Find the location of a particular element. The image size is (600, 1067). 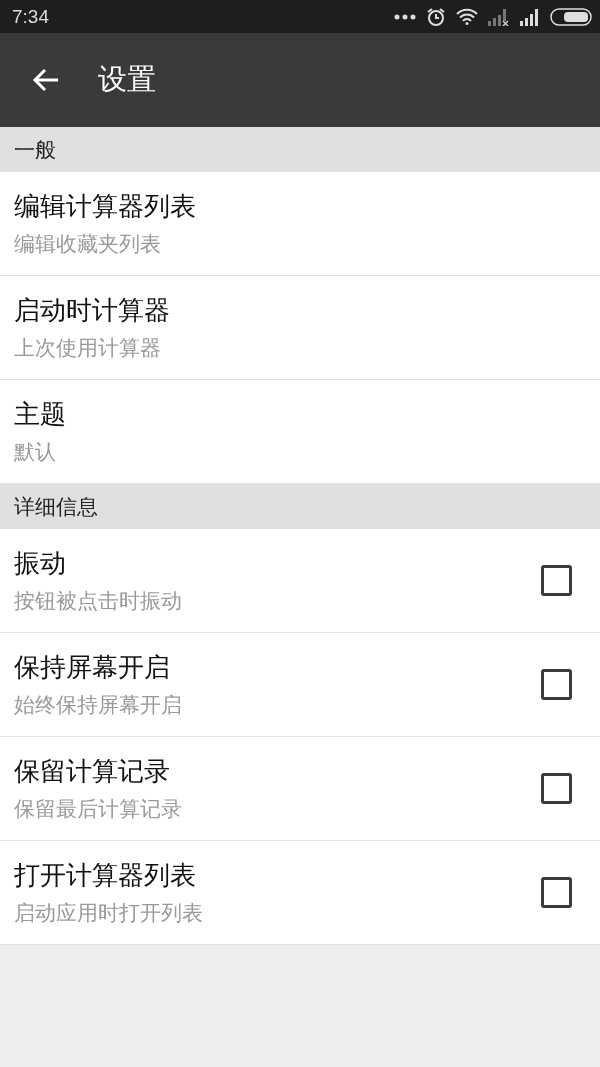

settings-item: 打开计算器列表 启动应用时打开列表 is located at coordinates (300, 893).